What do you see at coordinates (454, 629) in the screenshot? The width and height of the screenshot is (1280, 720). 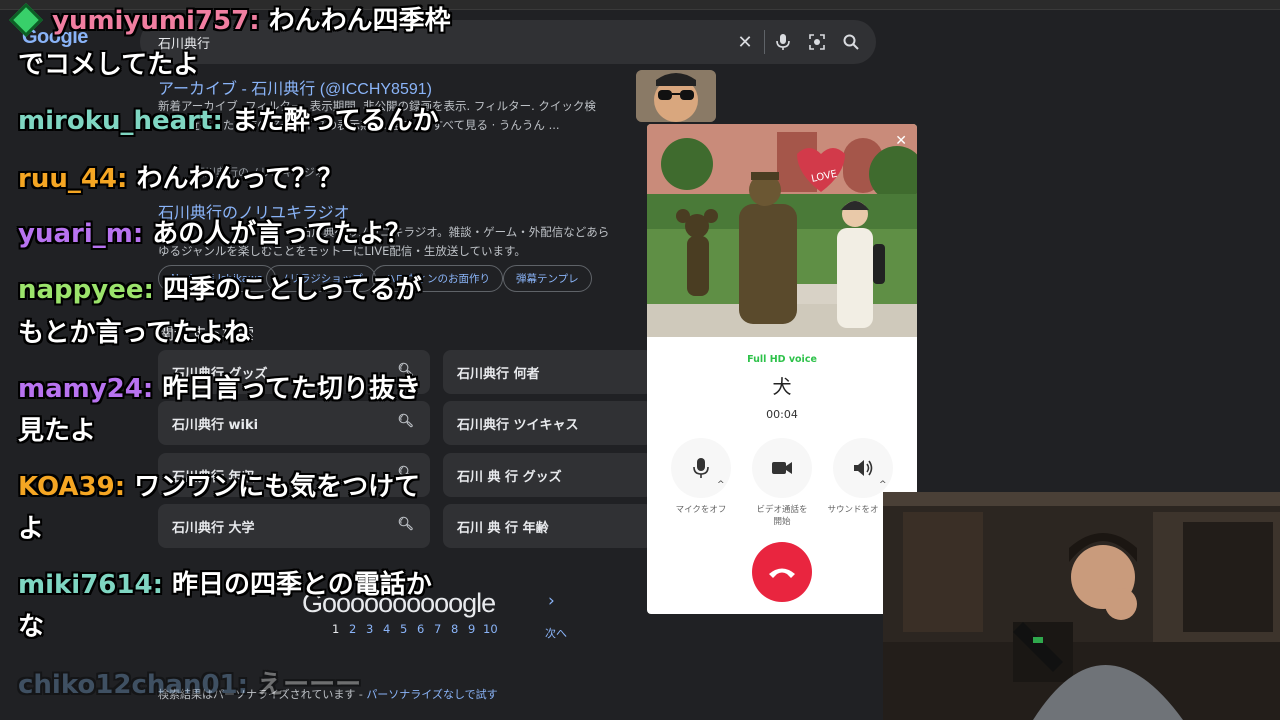 I see `page-8: 8` at bounding box center [454, 629].